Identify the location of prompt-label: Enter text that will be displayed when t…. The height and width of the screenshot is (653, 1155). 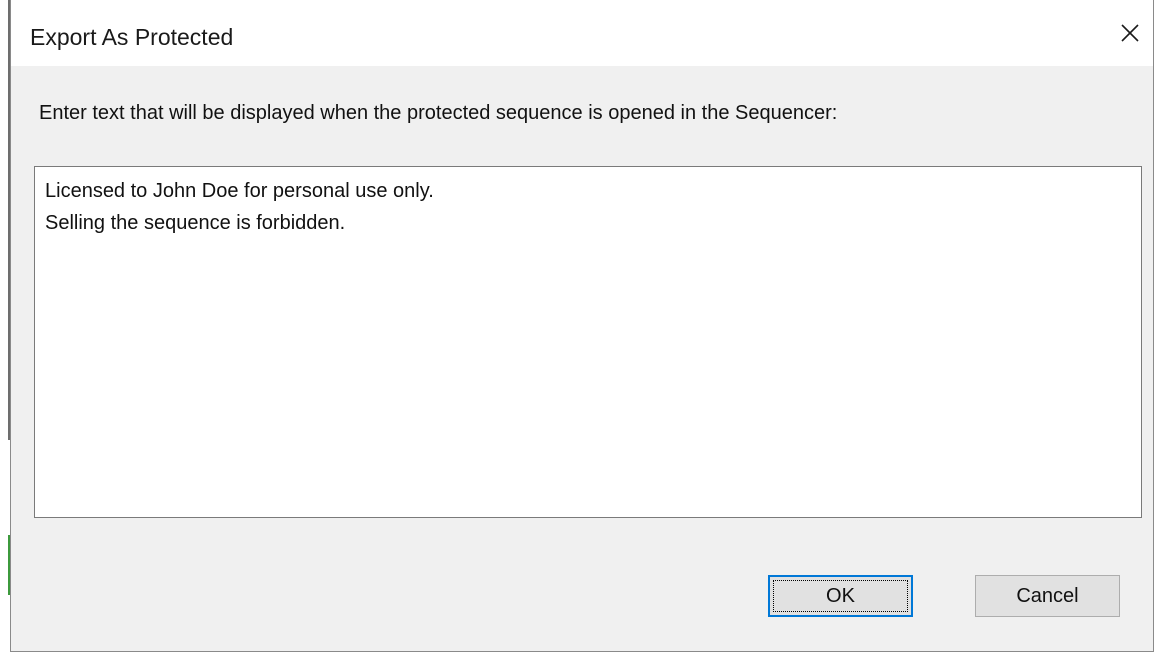
(438, 113).